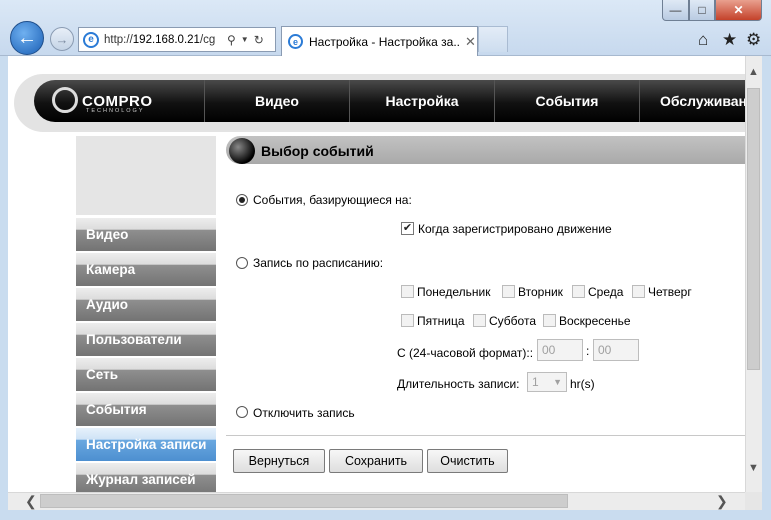  I want to click on radio-selected-dot, so click(242, 200).